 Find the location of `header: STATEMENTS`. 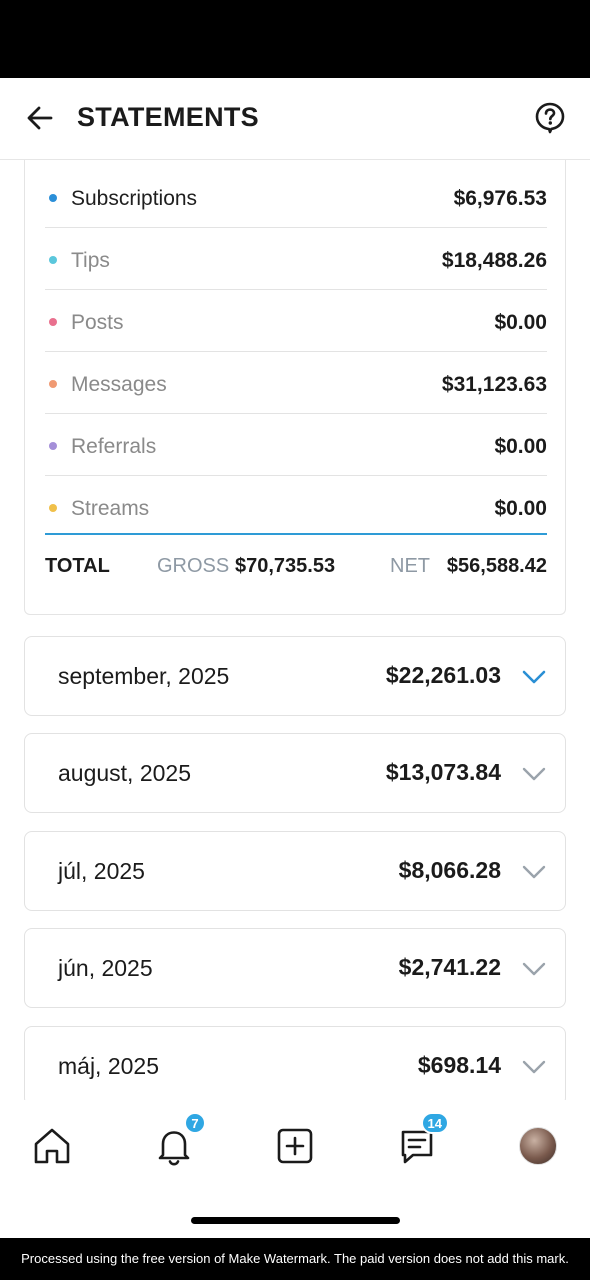

header: STATEMENTS is located at coordinates (295, 119).